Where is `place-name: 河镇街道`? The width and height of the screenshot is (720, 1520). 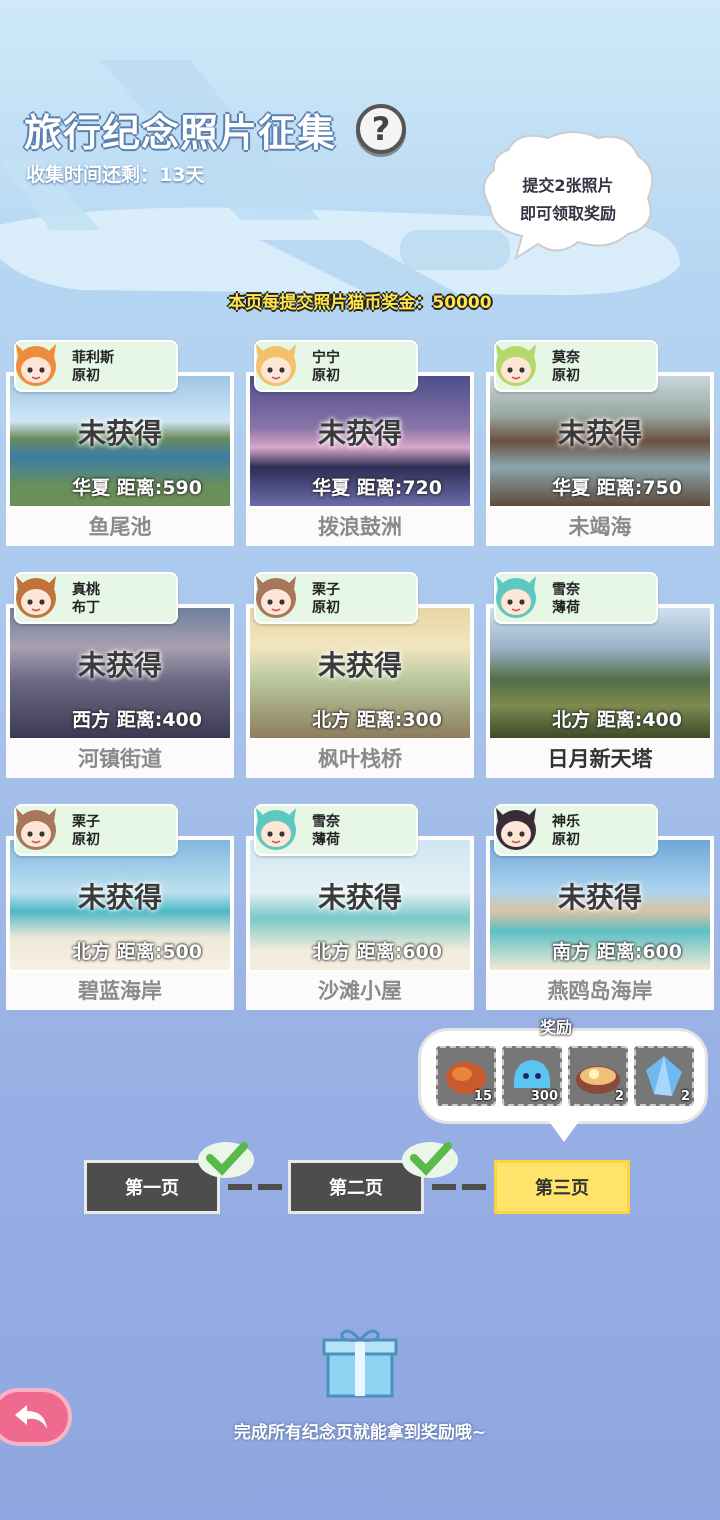 place-name: 河镇街道 is located at coordinates (120, 759).